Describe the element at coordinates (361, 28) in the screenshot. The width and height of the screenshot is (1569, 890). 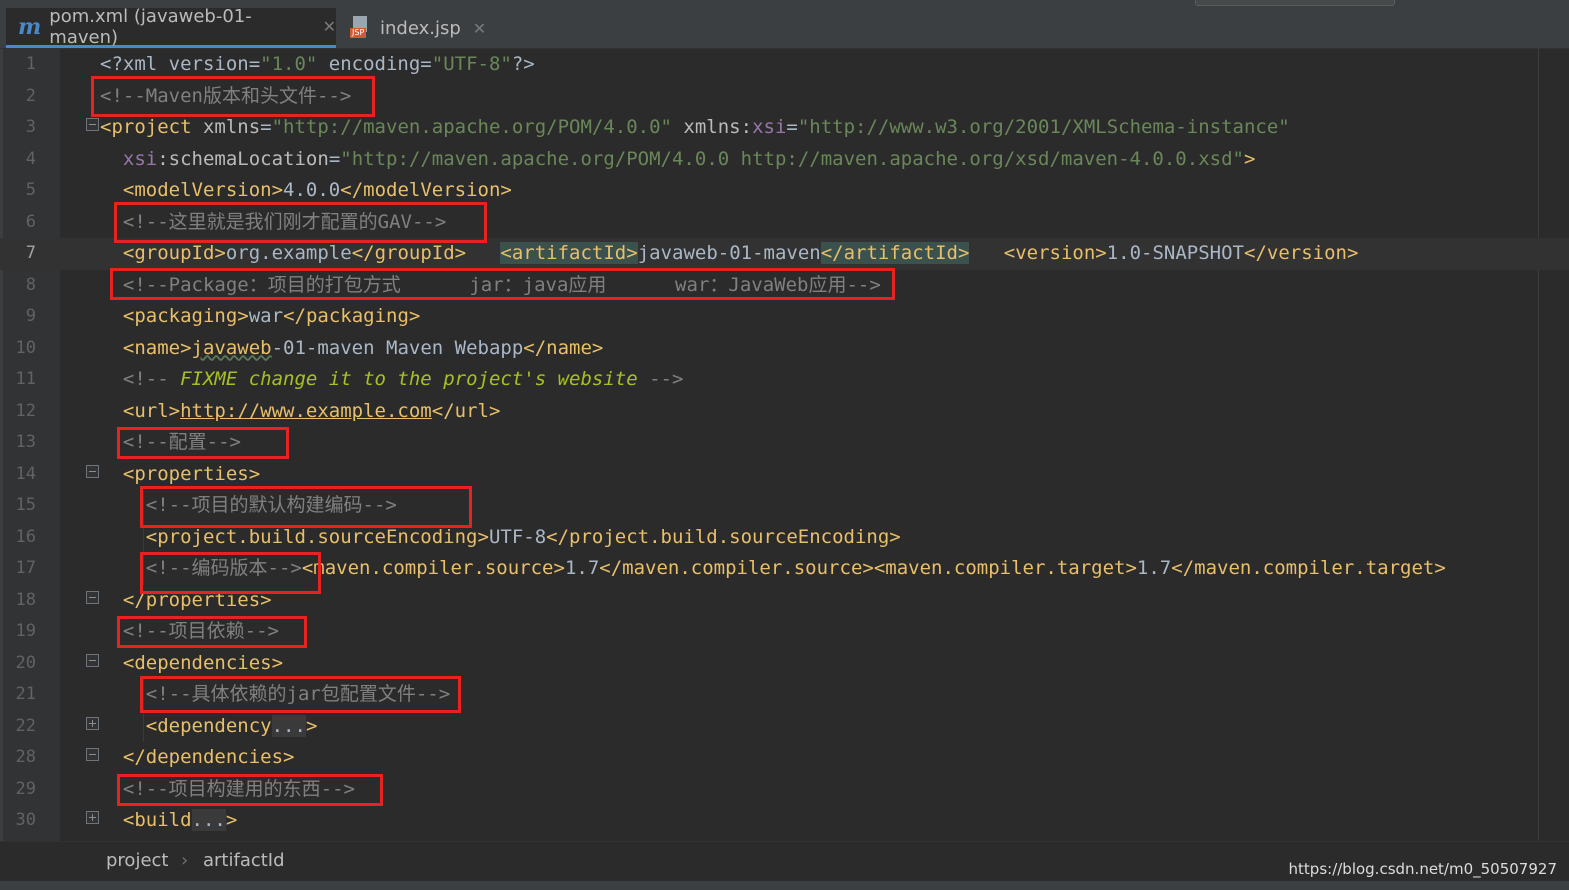
I see `jsp-file-icon: JSP` at that location.